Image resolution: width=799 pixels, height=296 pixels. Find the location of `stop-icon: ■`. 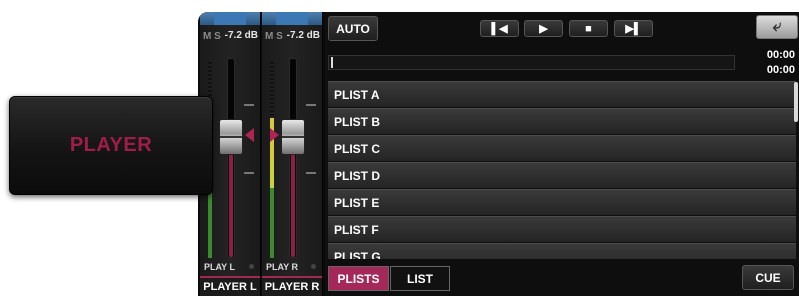

stop-icon: ■ is located at coordinates (588, 28).